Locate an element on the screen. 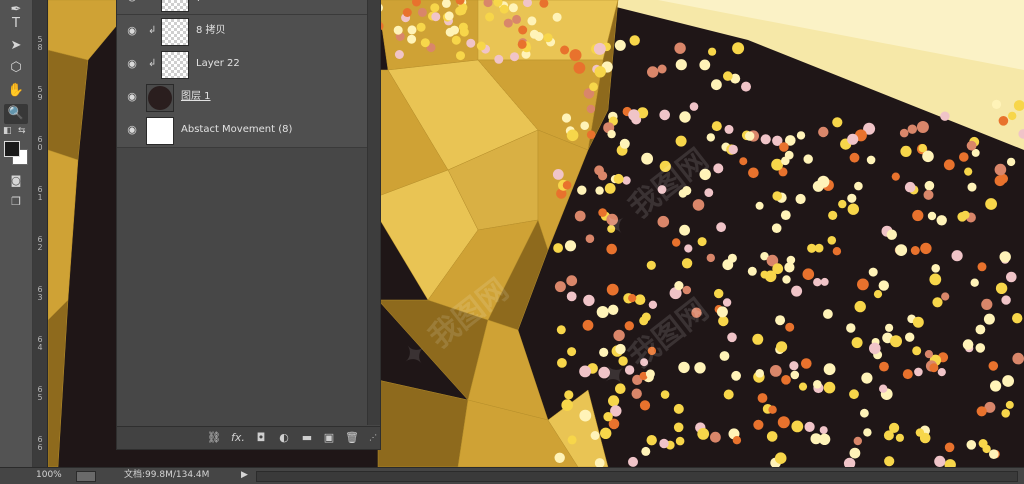 The image size is (1024, 484). new-group-icon: ▬ is located at coordinates (307, 438).